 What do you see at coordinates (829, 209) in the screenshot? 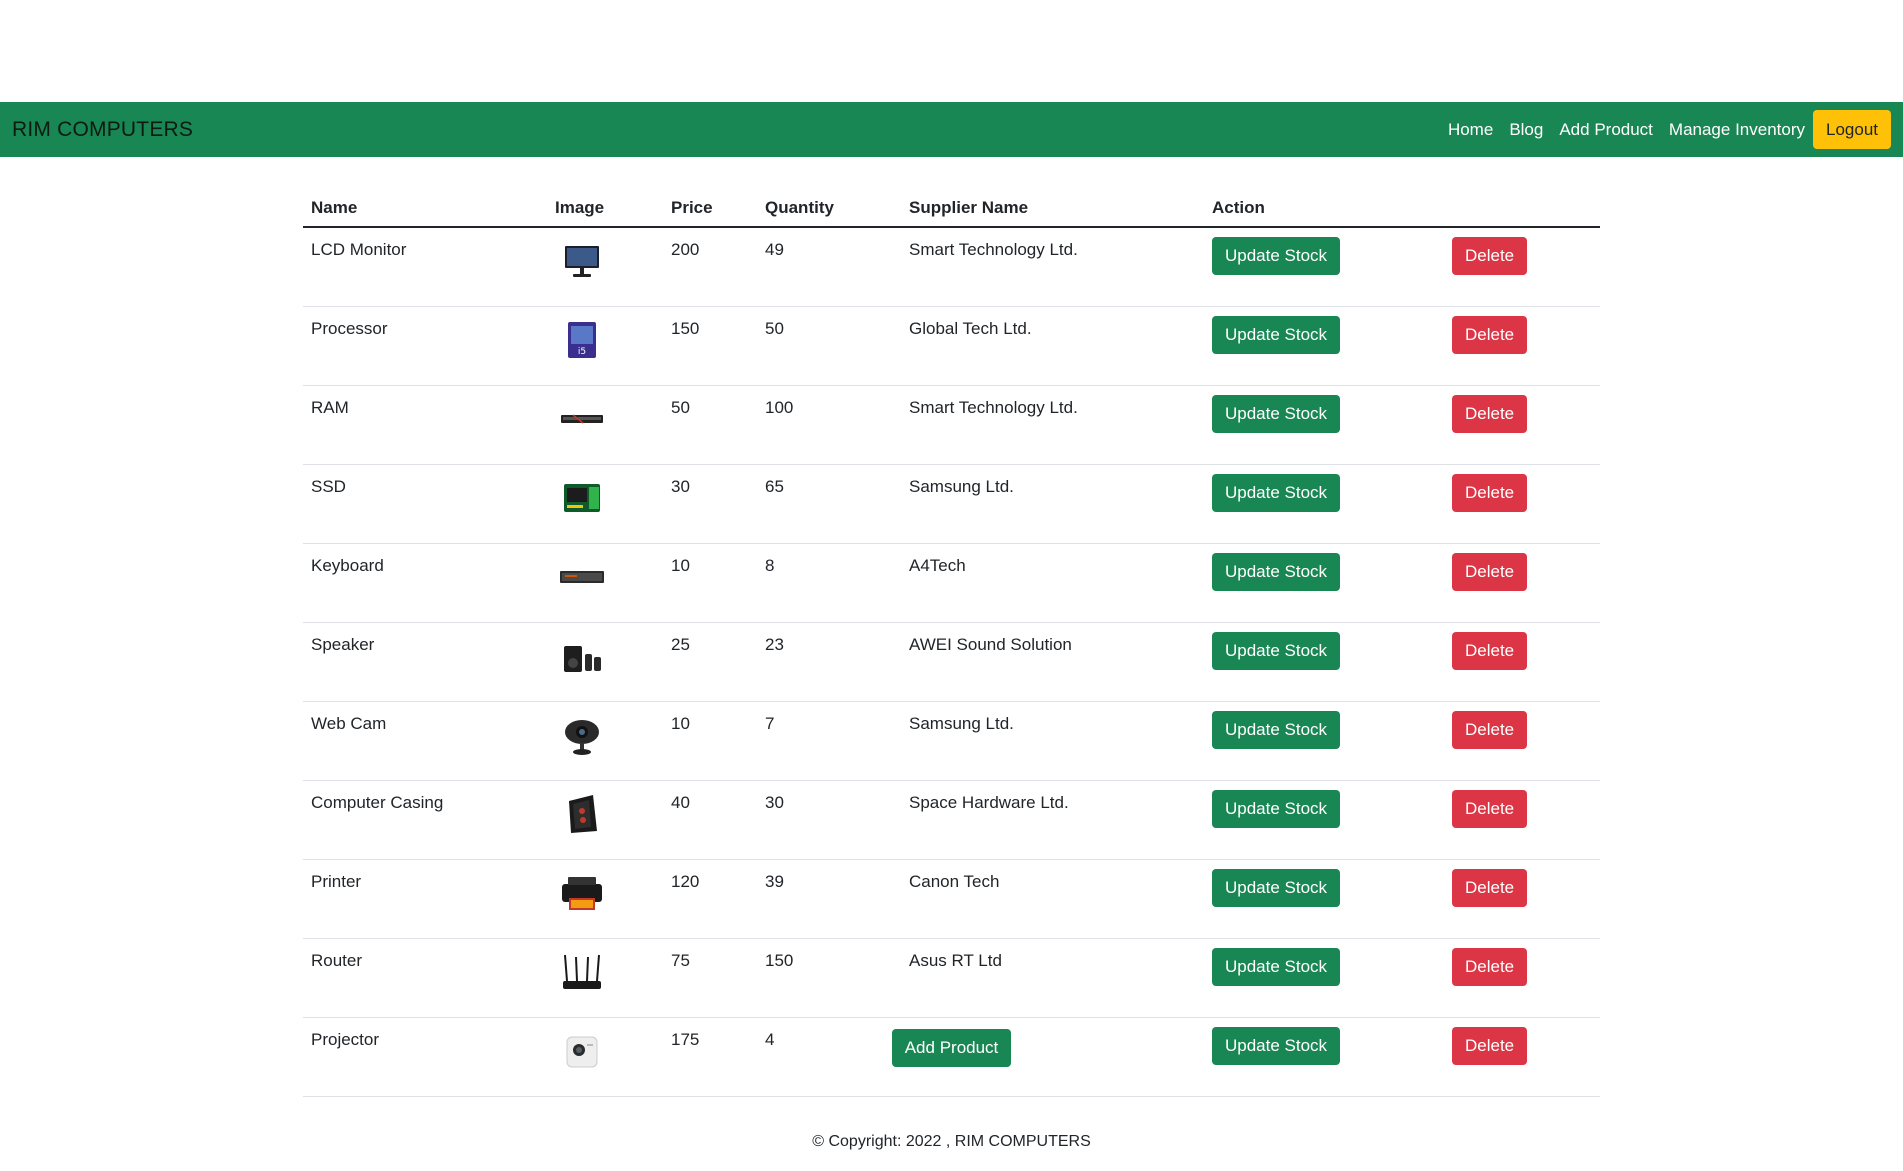
I see `header-quantity: Quantity` at bounding box center [829, 209].